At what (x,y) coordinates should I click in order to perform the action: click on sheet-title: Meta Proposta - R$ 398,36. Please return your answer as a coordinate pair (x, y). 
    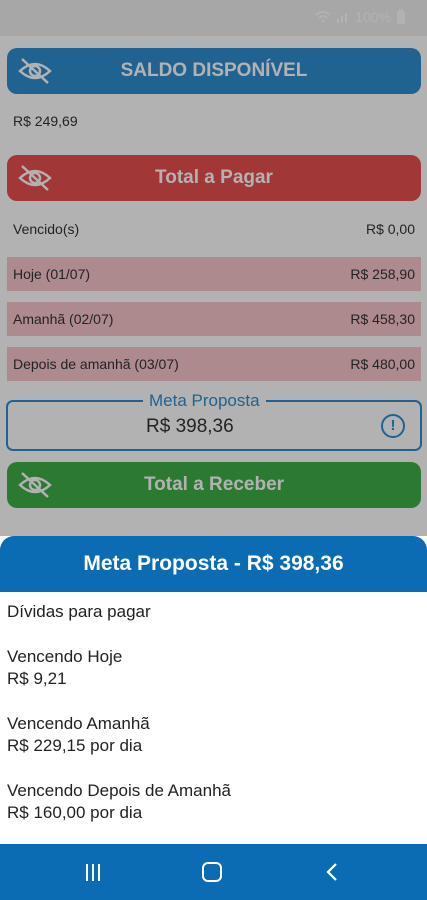
    Looking at the image, I should click on (213, 563).